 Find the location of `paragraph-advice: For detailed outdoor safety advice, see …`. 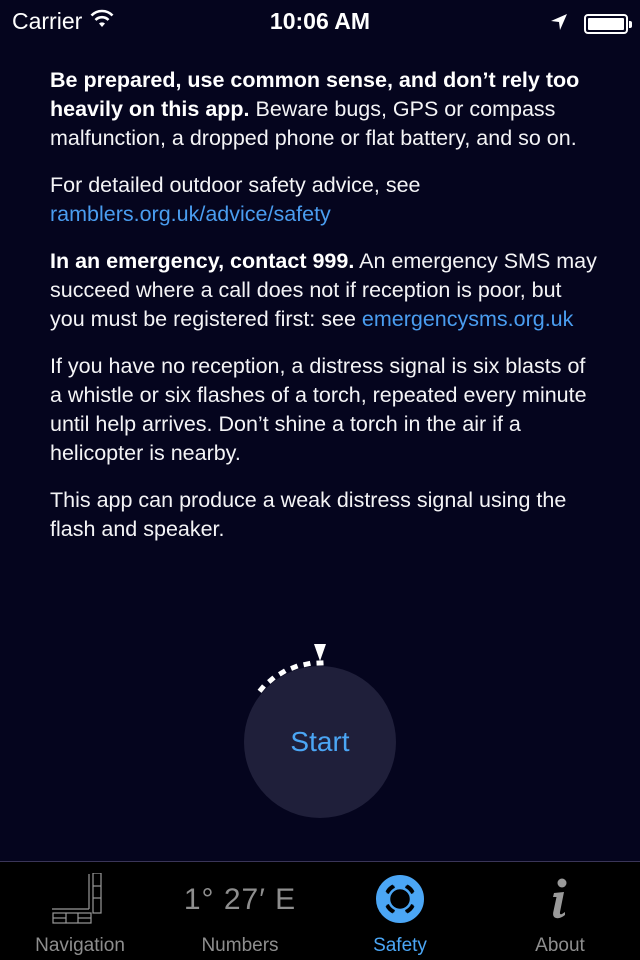

paragraph-advice: For detailed outdoor safety advice, see … is located at coordinates (325, 200).